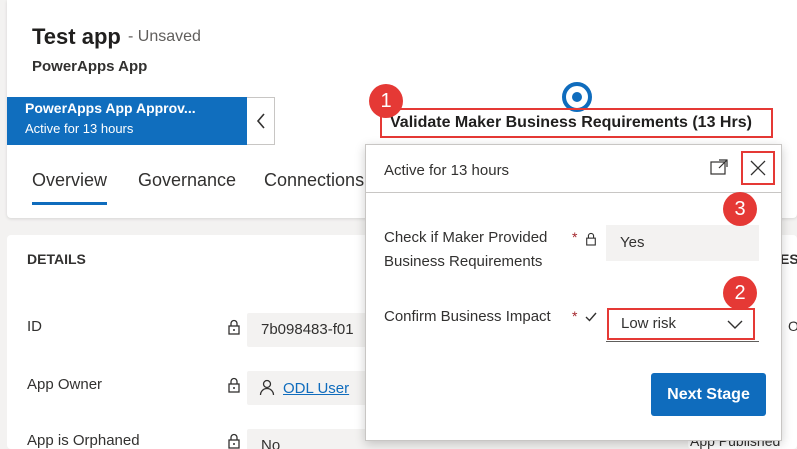  Describe the element at coordinates (788, 259) in the screenshot. I see `right-section-heading: ES` at that location.